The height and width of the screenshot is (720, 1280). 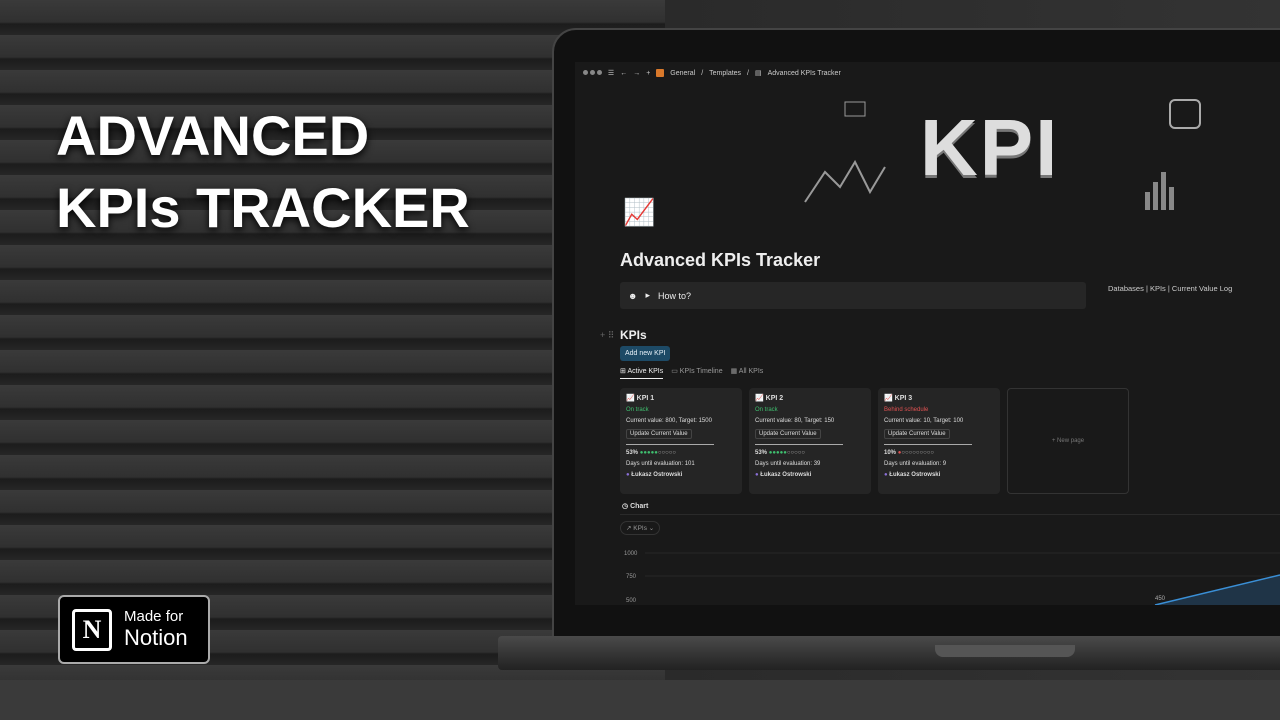 What do you see at coordinates (213, 135) in the screenshot?
I see `hero-line-1: ADVANCED` at bounding box center [213, 135].